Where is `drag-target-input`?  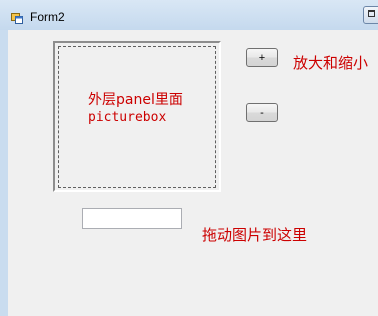
drag-target-input is located at coordinates (132, 218).